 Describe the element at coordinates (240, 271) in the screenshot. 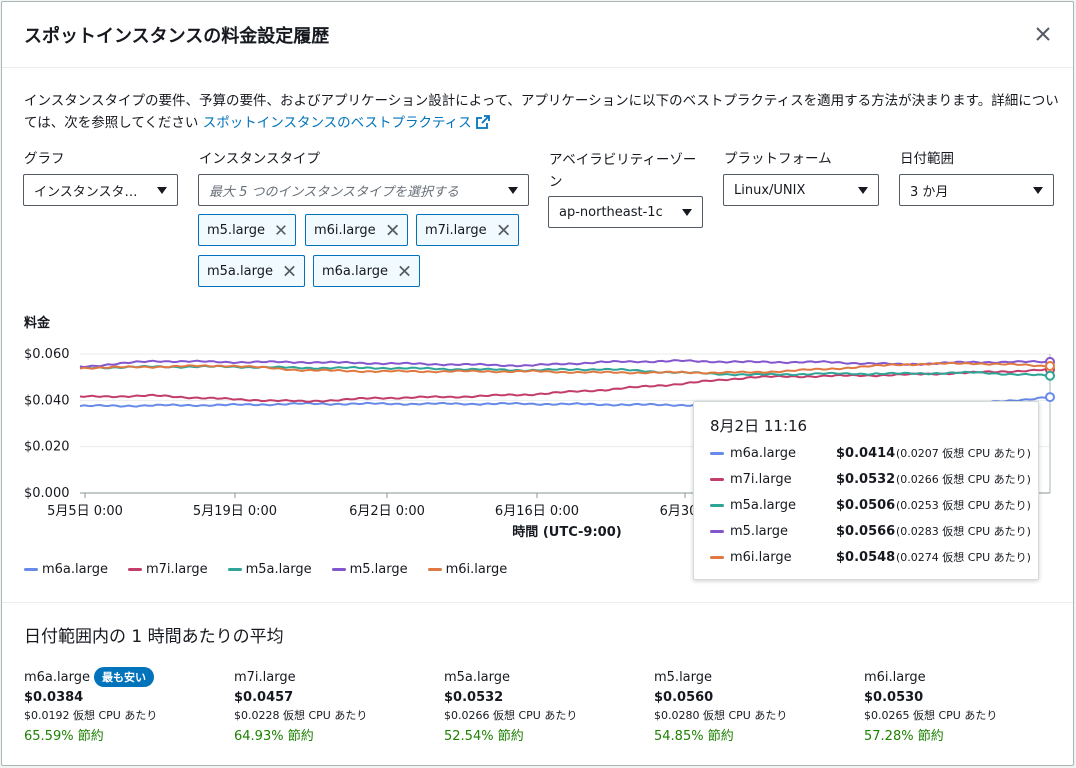

I see `token-label: m5a.large` at that location.